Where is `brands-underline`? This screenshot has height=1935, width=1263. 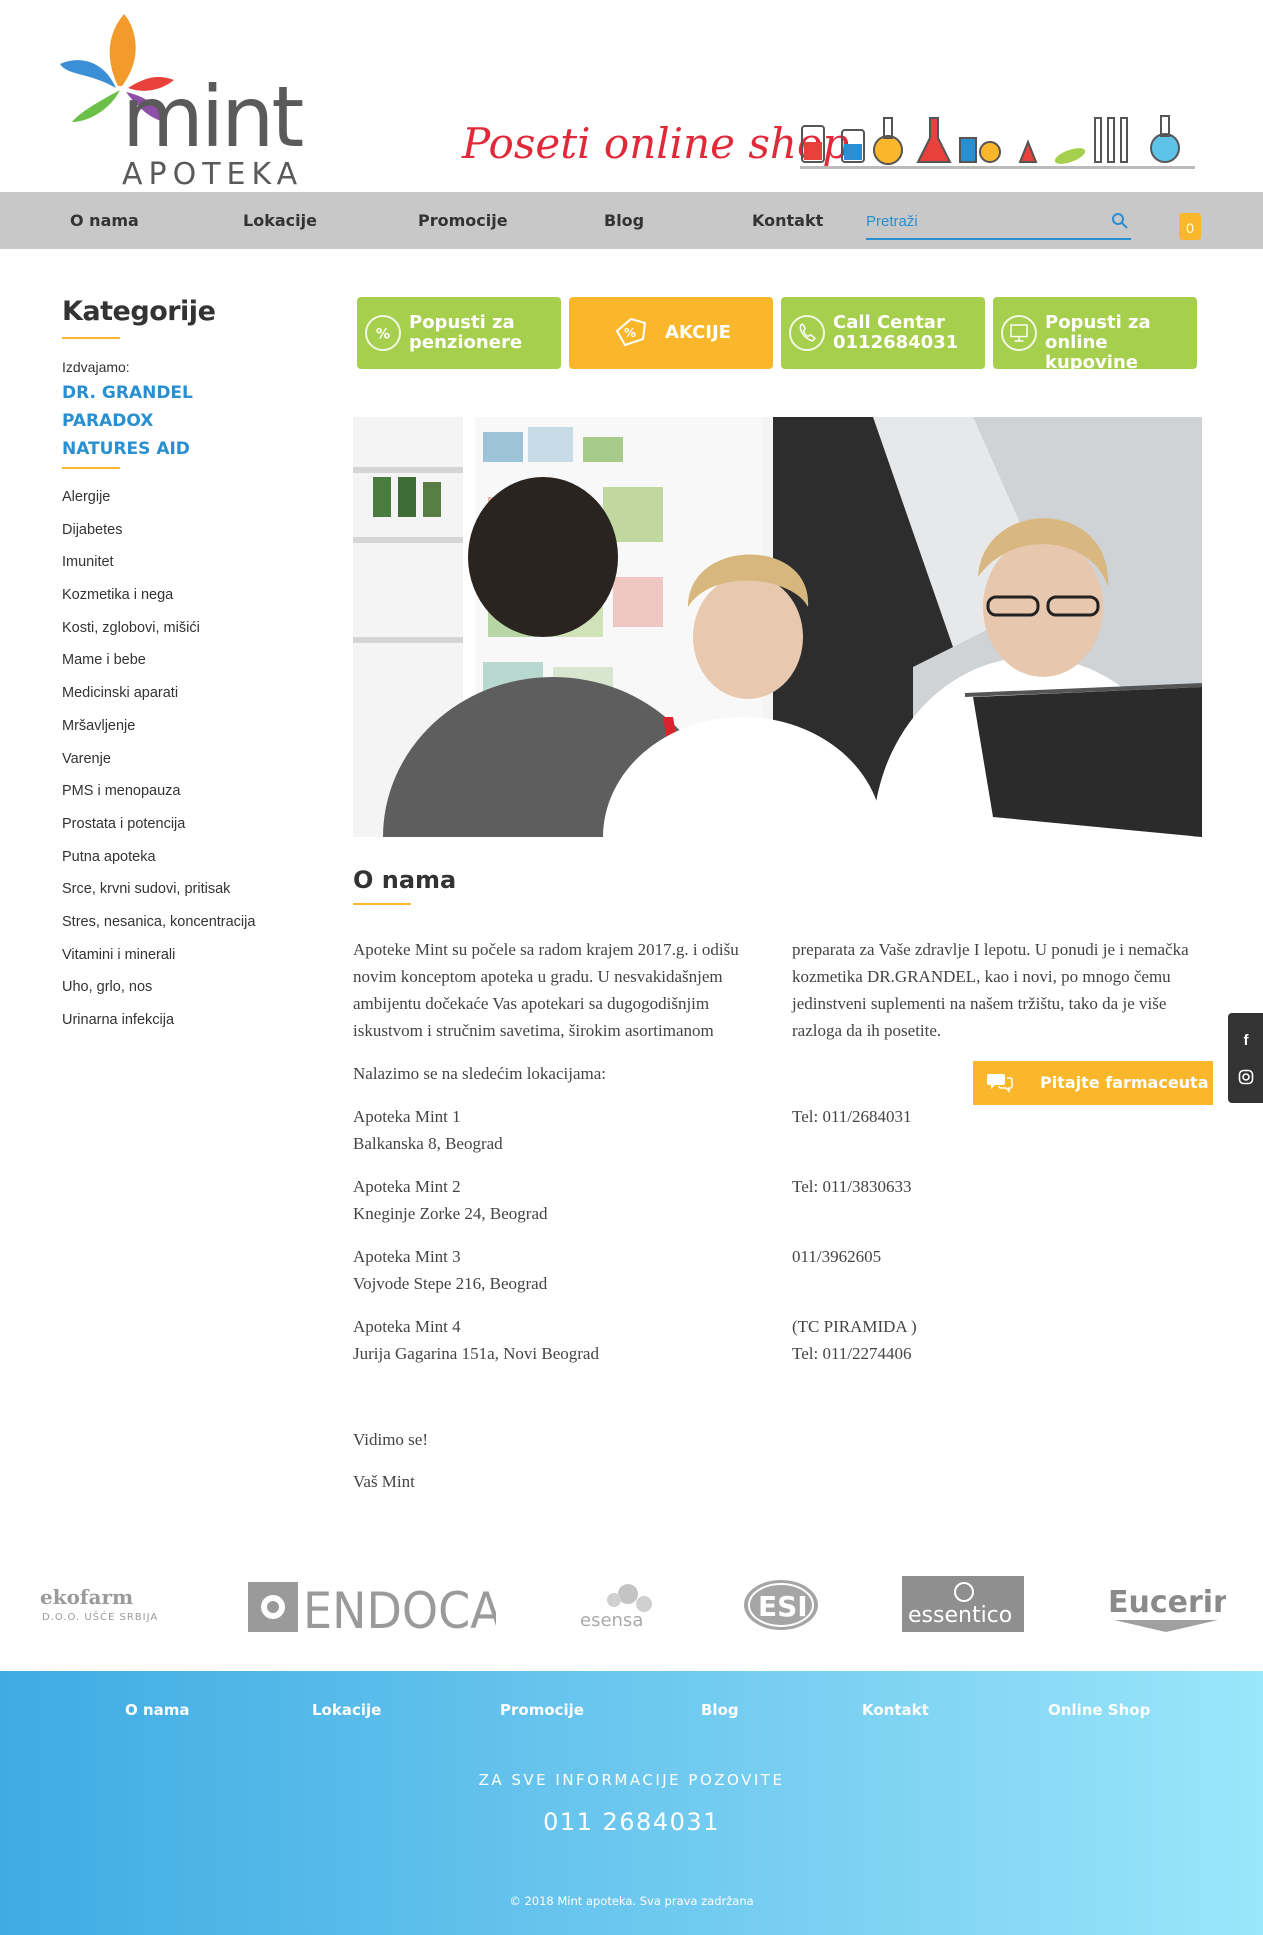 brands-underline is located at coordinates (91, 468).